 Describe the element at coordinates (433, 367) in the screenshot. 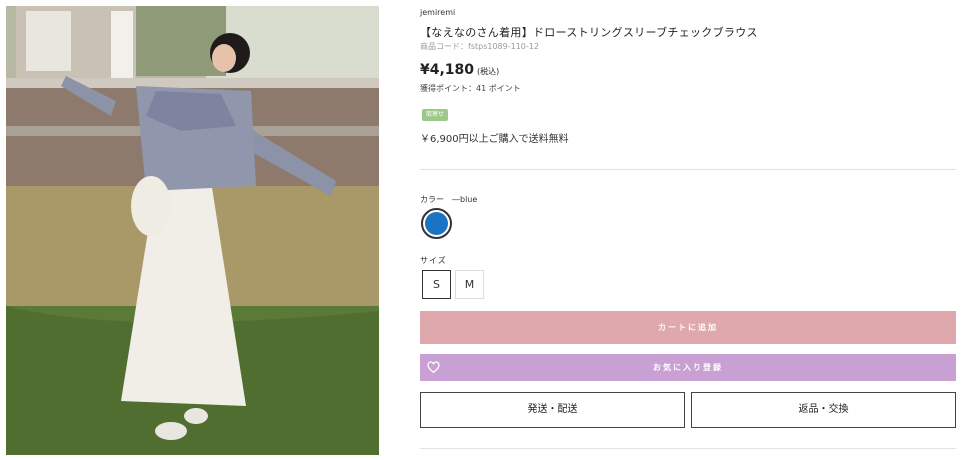

I see `heart-icon` at that location.